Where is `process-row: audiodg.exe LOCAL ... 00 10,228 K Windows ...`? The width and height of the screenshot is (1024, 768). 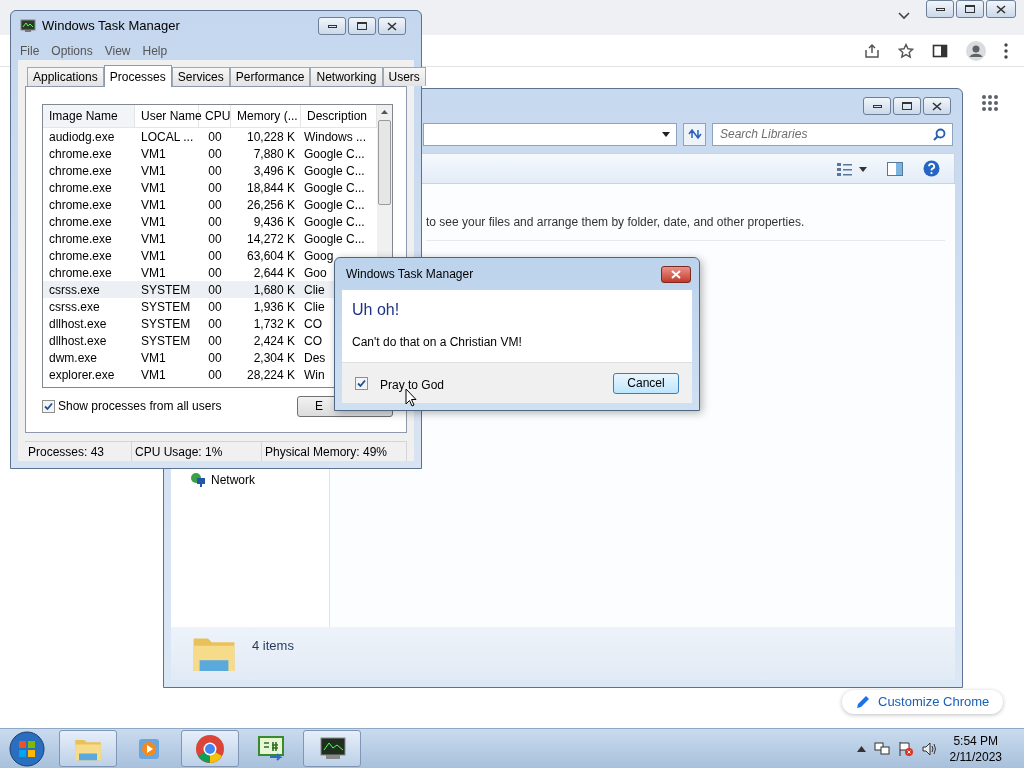
process-row: audiodg.exe LOCAL ... 00 10,228 K Windows ... is located at coordinates (210, 136).